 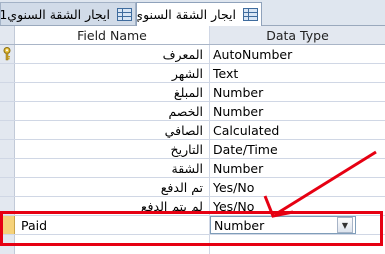 I want to click on table-row-selected: Paid Number ▼, so click(x=192, y=225).